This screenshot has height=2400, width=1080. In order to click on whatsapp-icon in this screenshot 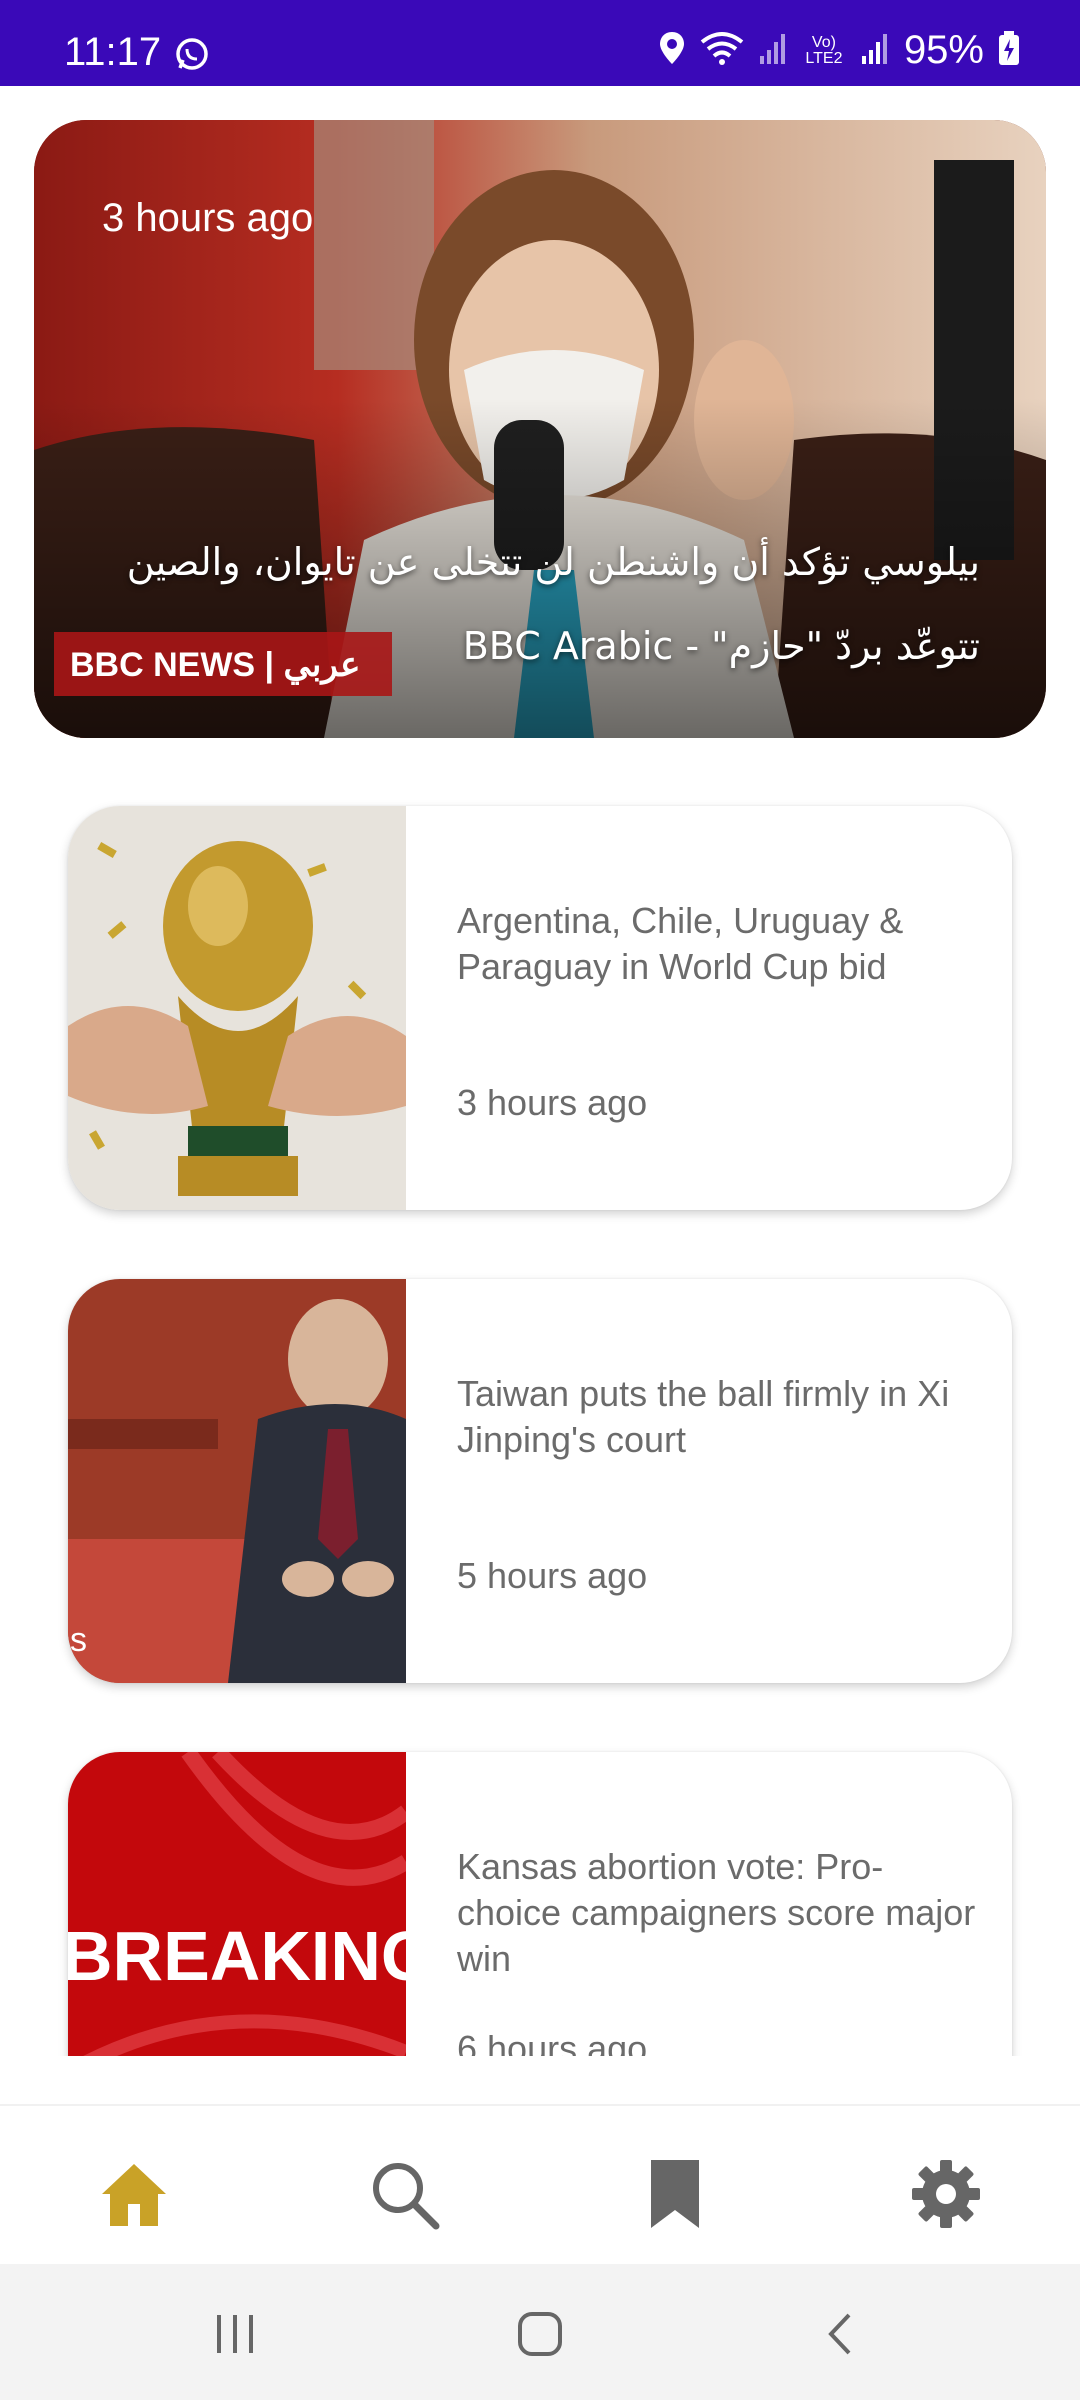, I will do `click(192, 56)`.